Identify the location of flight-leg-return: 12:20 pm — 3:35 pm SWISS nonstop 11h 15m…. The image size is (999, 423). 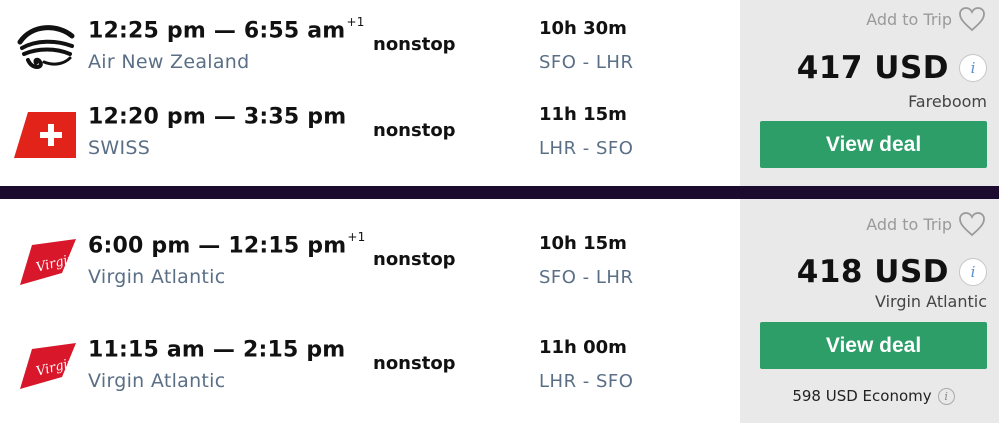
(370, 139).